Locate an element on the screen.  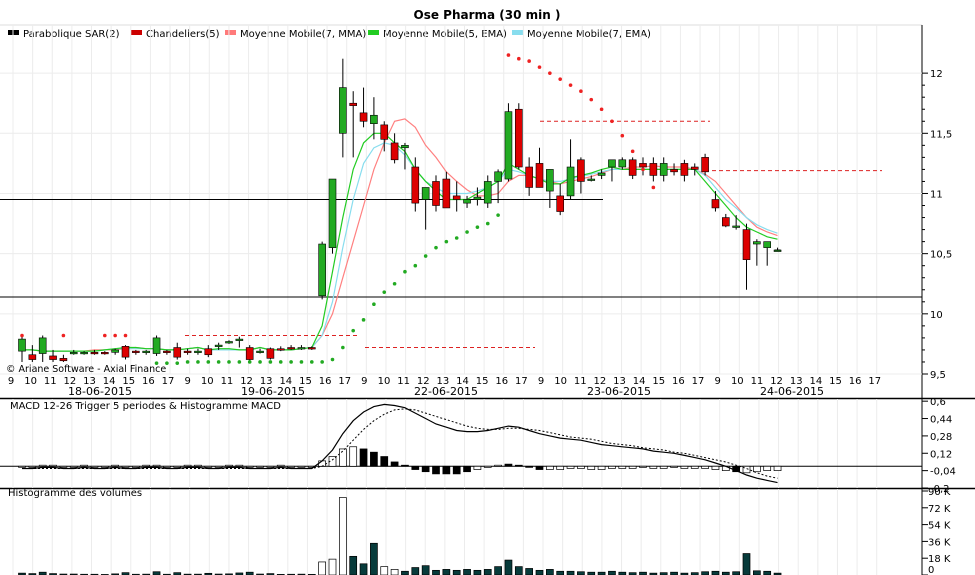
time-tick-label: 15 is located at coordinates (658, 381).